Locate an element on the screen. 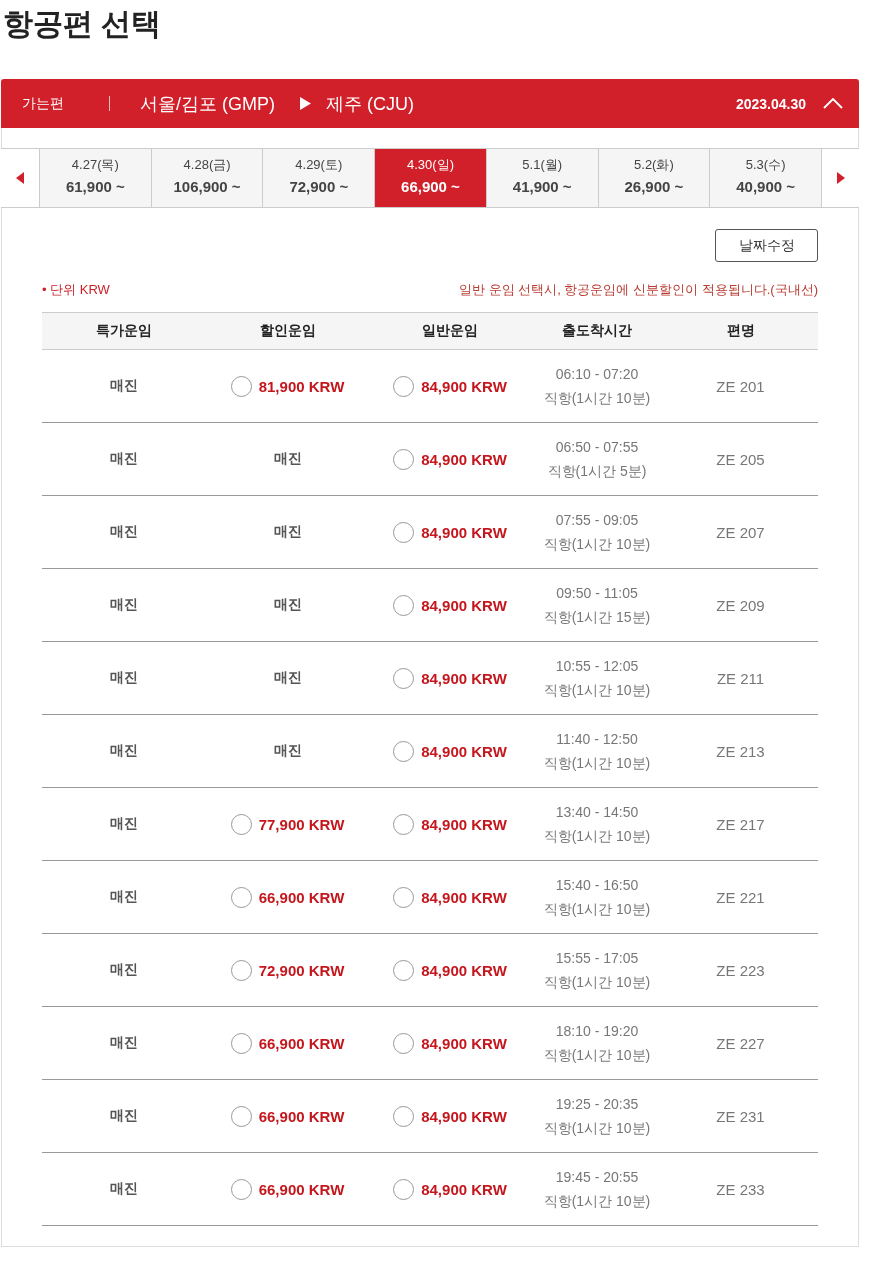 Image resolution: width=871 pixels, height=1263 pixels. chevron-up-icon is located at coordinates (833, 103).